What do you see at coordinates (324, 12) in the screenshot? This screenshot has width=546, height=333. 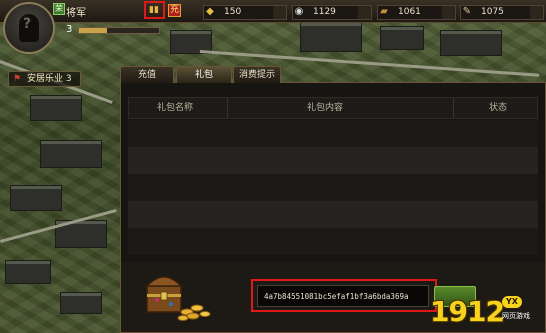 I see `resource-value: 1129` at bounding box center [324, 12].